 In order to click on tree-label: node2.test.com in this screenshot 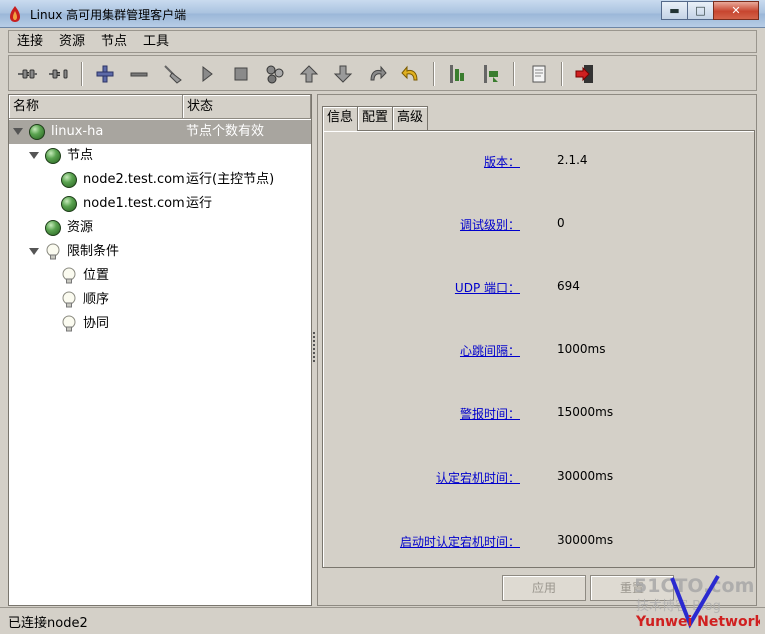, I will do `click(134, 179)`.